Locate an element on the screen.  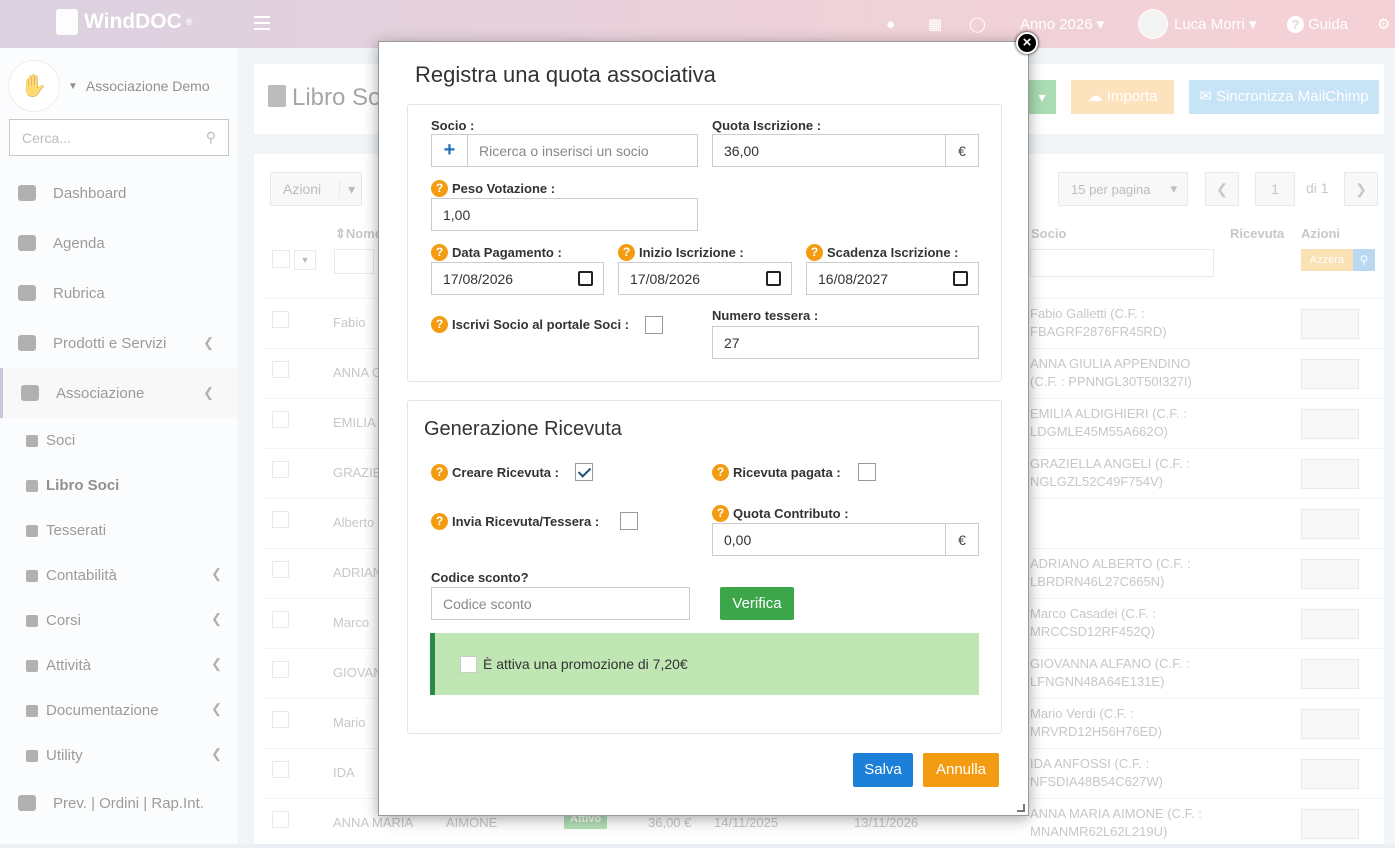
data-pagamento-text: Data Pagamento : is located at coordinates (507, 252).